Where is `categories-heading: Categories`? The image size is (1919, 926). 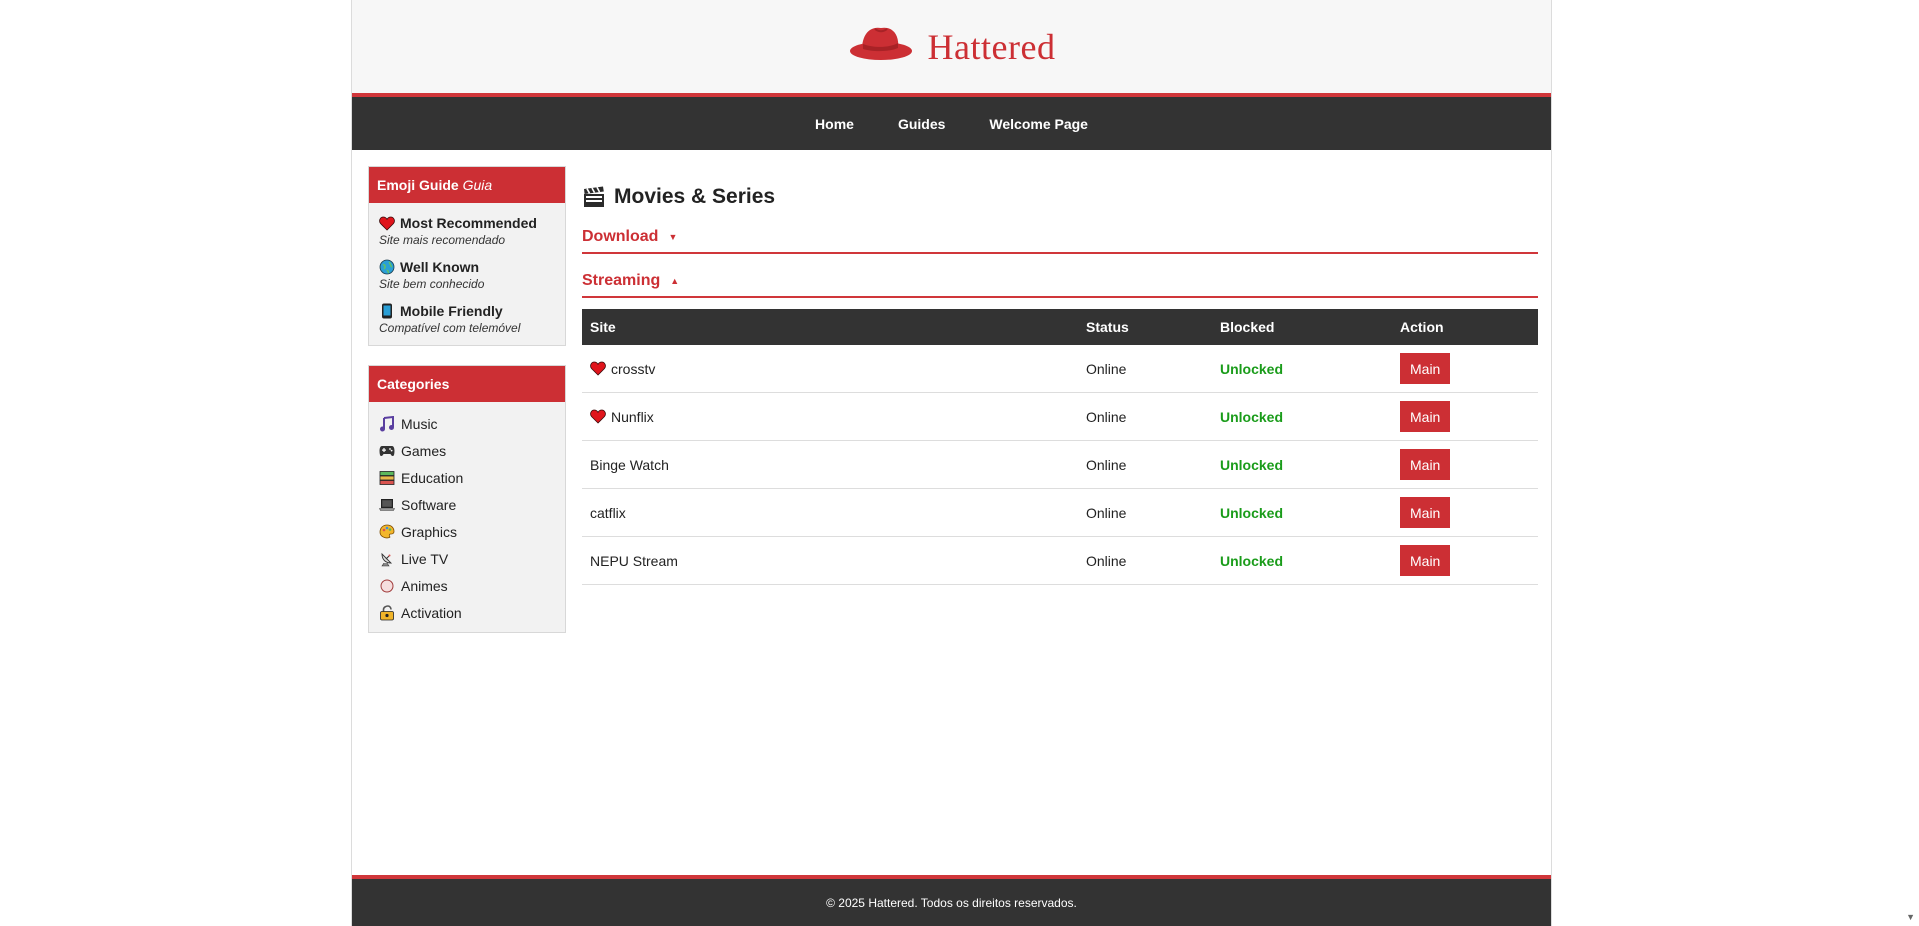 categories-heading: Categories is located at coordinates (467, 384).